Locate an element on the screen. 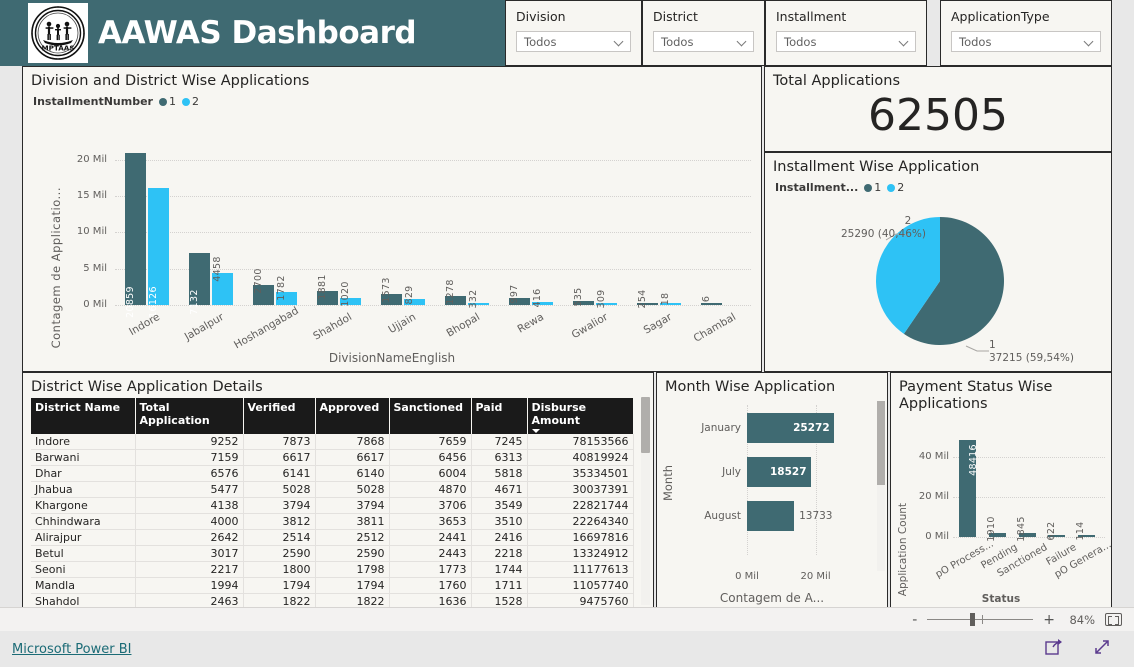 This screenshot has height=667, width=1134. table-row: Barwani 7159 6617 6617 6456 6313 40819924 is located at coordinates (332, 458).